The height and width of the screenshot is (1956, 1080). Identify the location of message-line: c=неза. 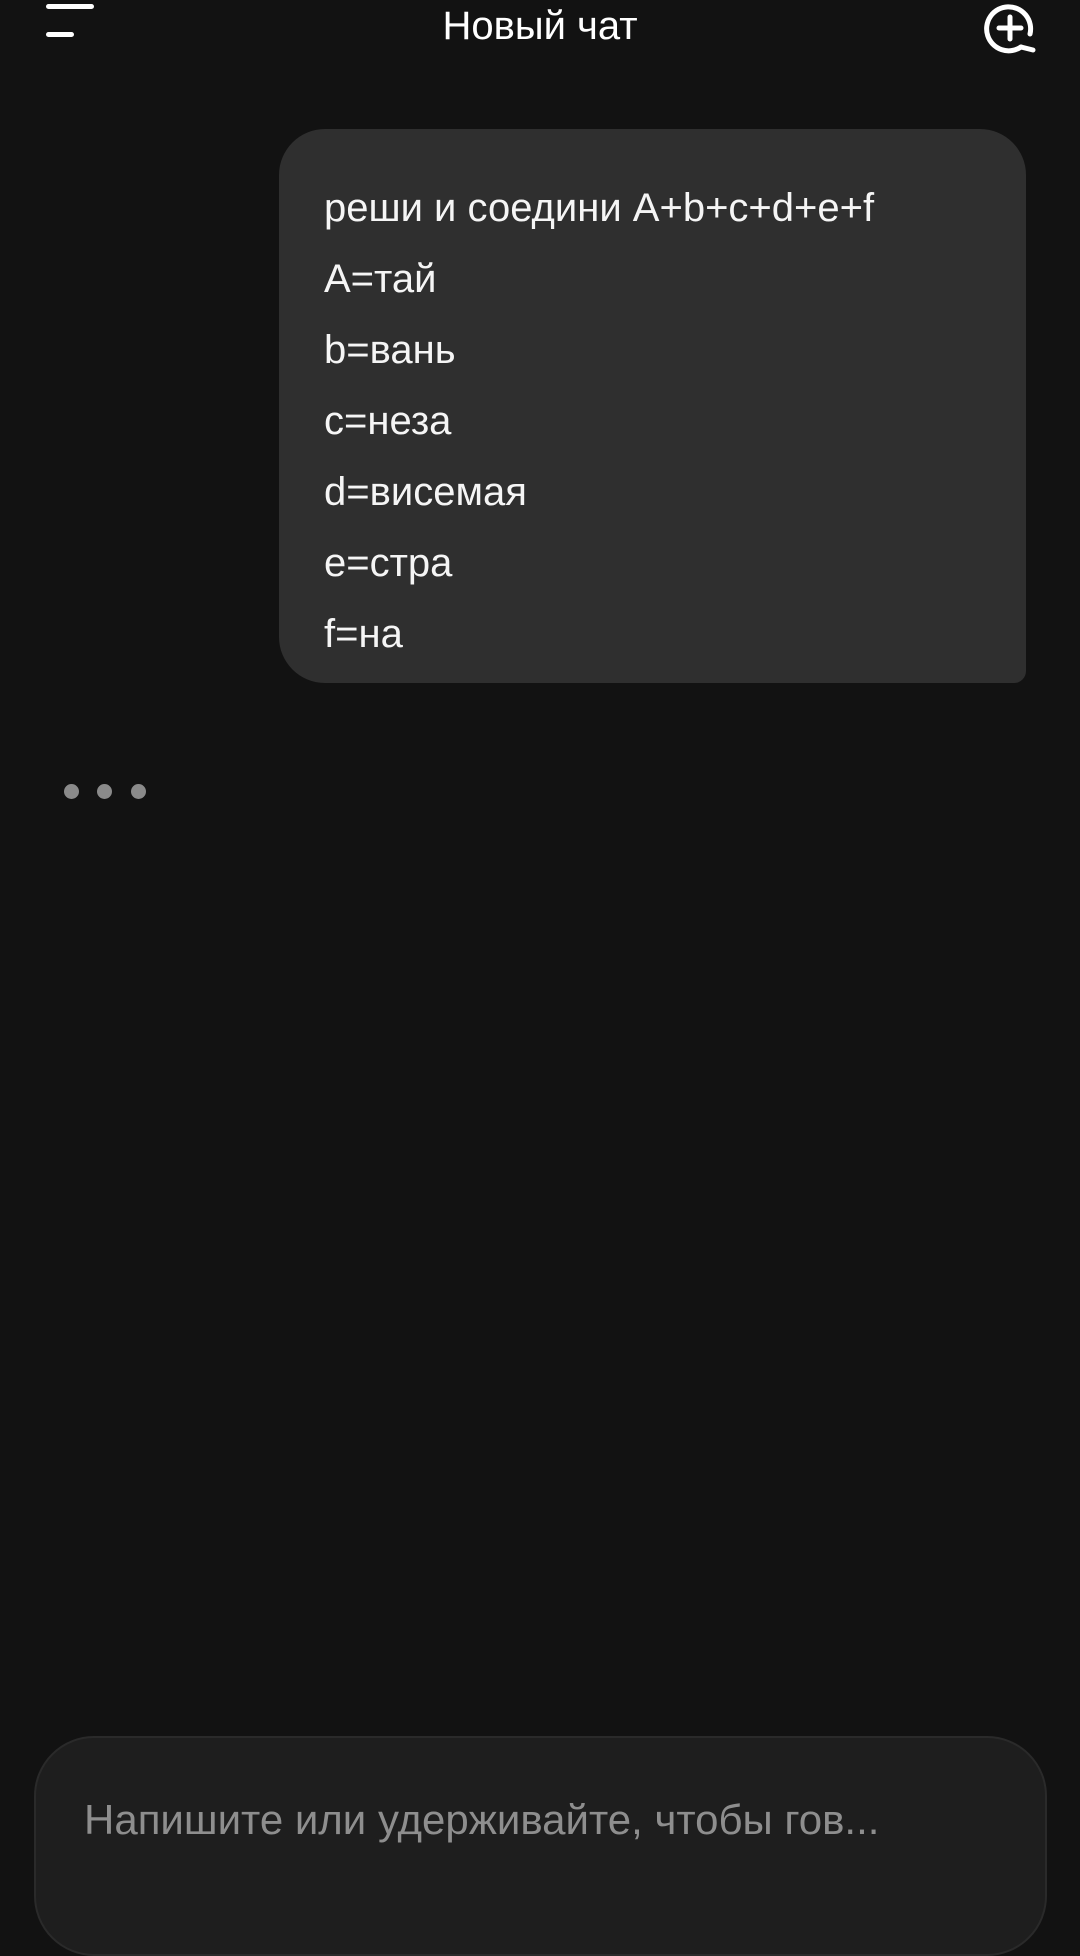
(388, 421).